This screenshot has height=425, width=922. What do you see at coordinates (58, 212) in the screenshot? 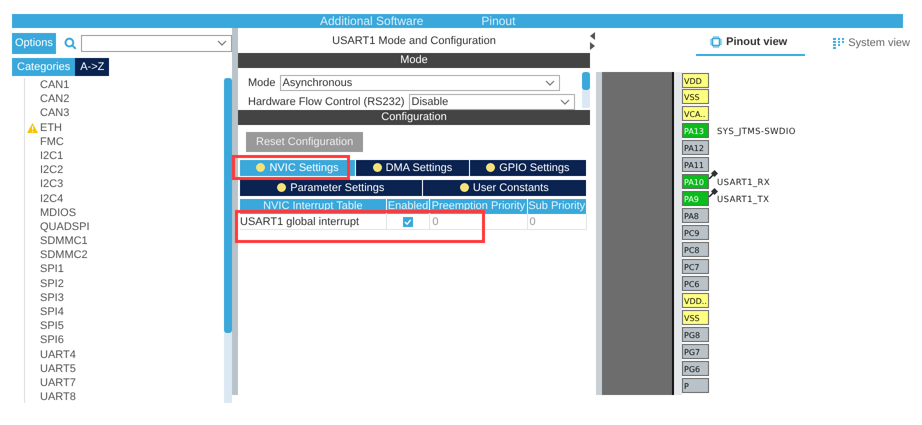
I see `peripheral-item: MDIOS` at bounding box center [58, 212].